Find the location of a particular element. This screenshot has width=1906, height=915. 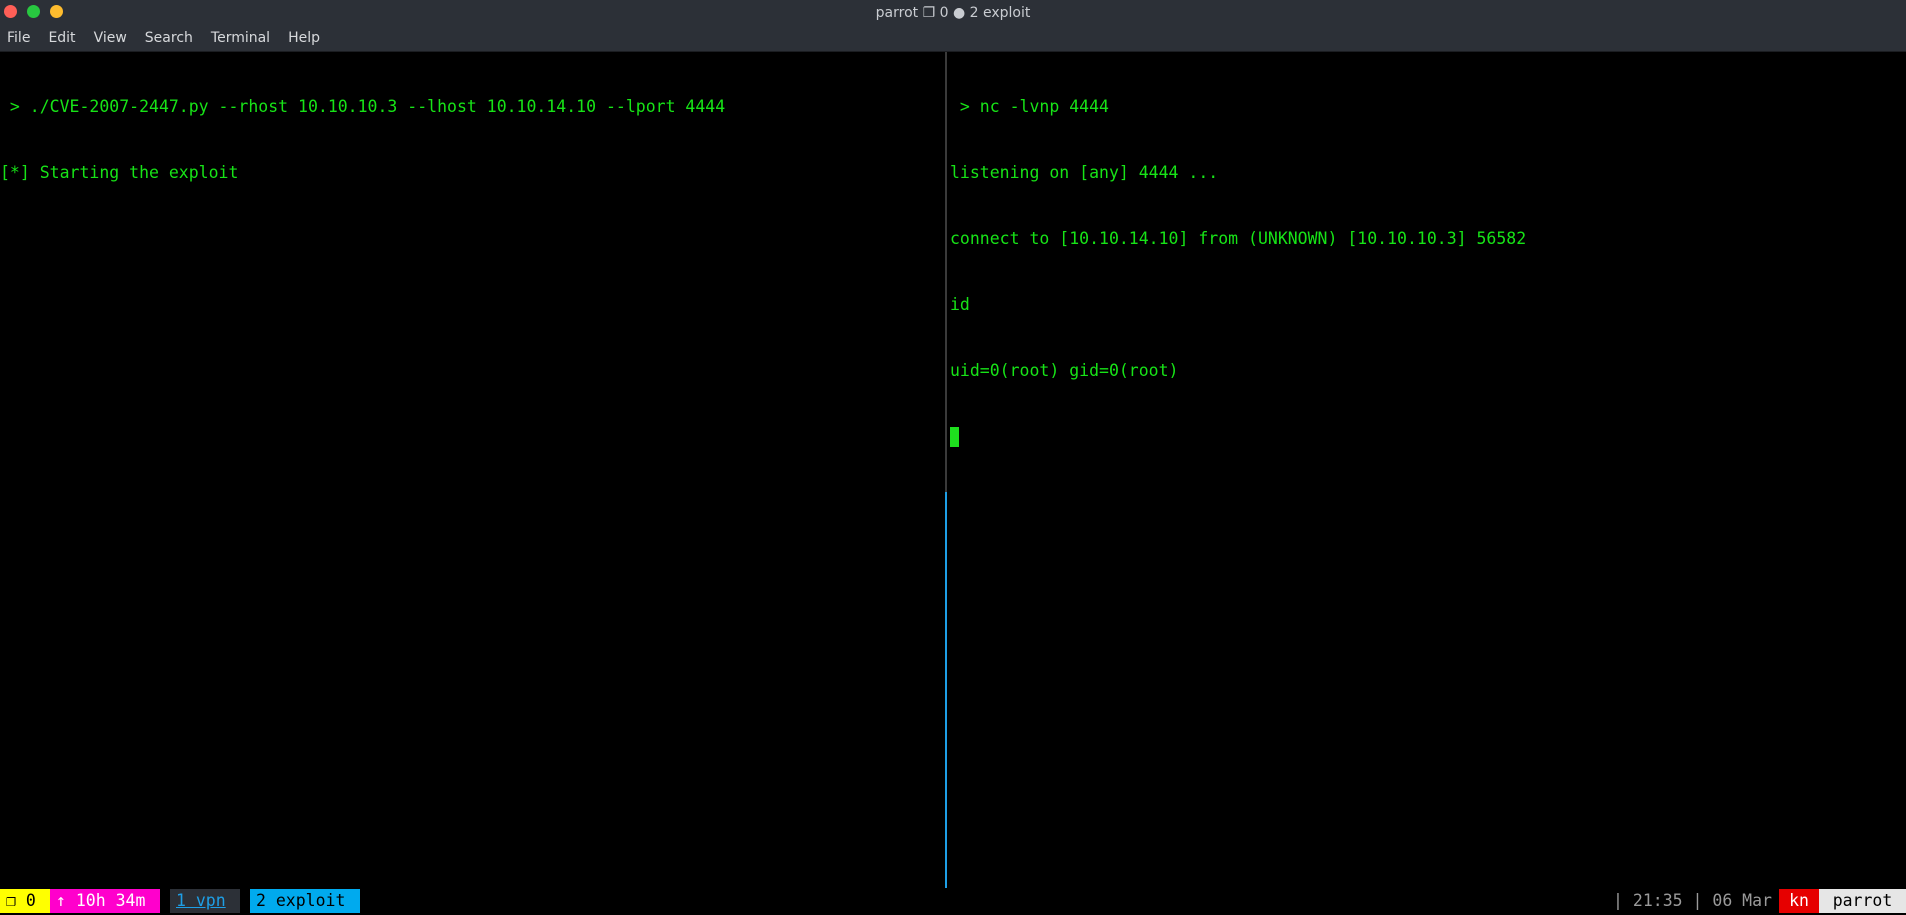

maximize-window-button is located at coordinates (33, 11).